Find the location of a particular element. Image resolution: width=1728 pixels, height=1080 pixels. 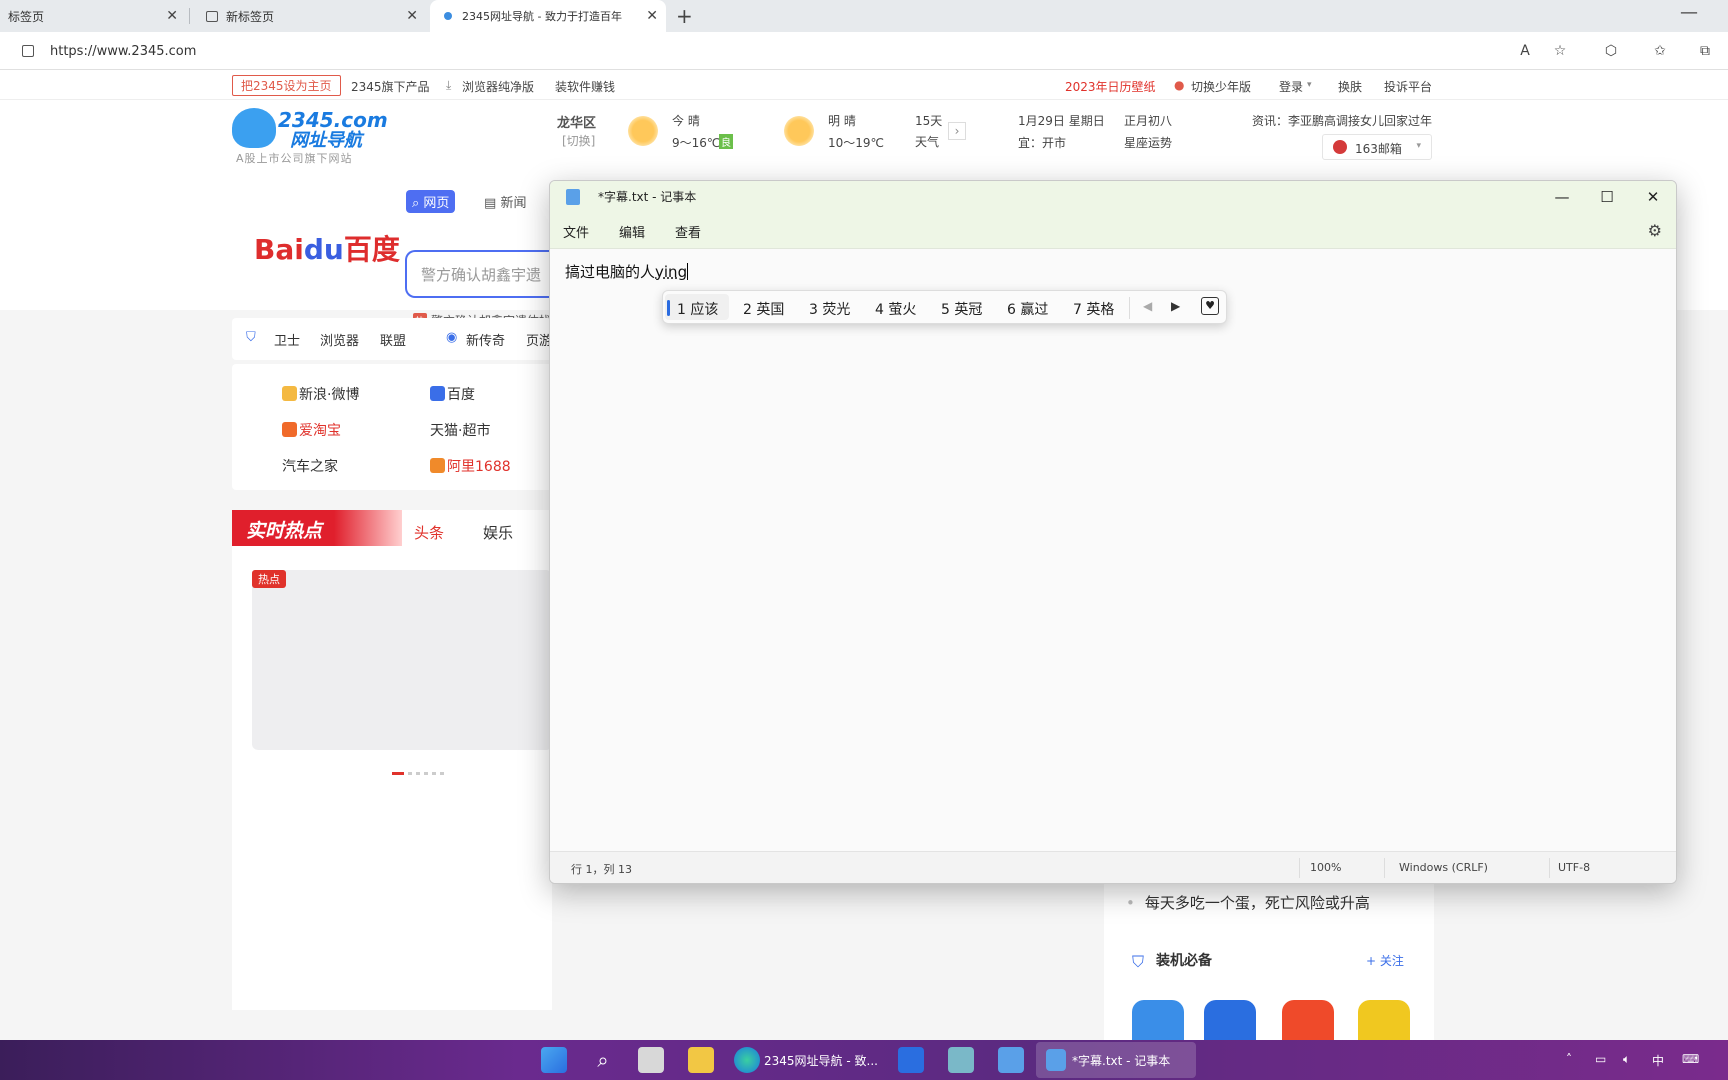

url-text: https://www.2345.com is located at coordinates (123, 51).